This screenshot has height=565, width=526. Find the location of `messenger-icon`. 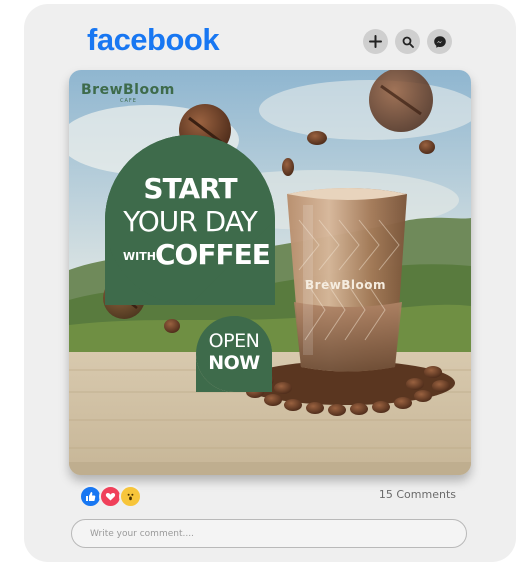

messenger-icon is located at coordinates (439, 41).